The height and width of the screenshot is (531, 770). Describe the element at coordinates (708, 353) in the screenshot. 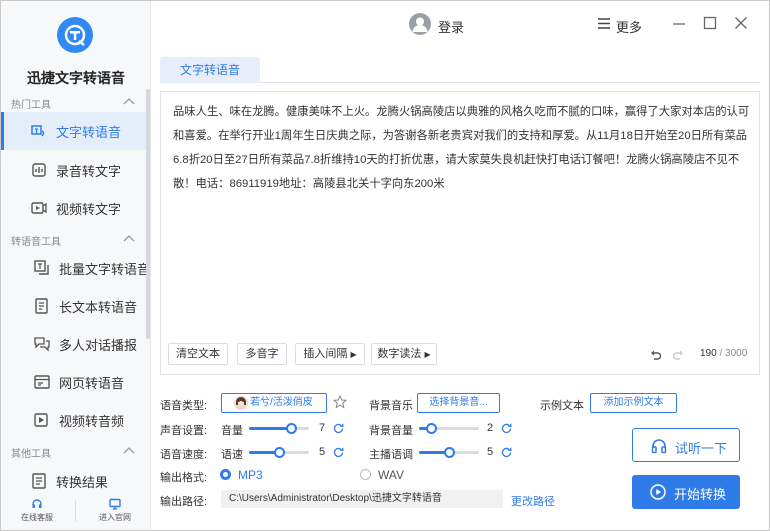

I see `char-count-current: 190` at that location.